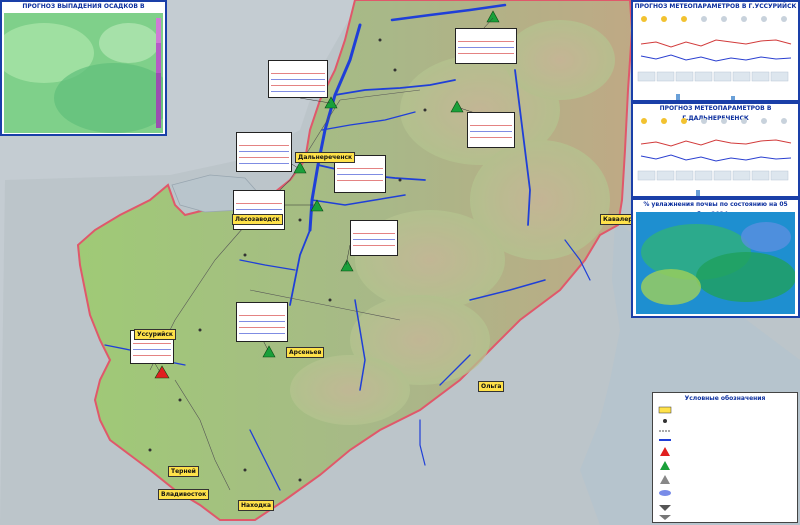 The width and height of the screenshot is (800, 525). Describe the element at coordinates (83, 73) in the screenshot. I see `precip-map-image` at that location.